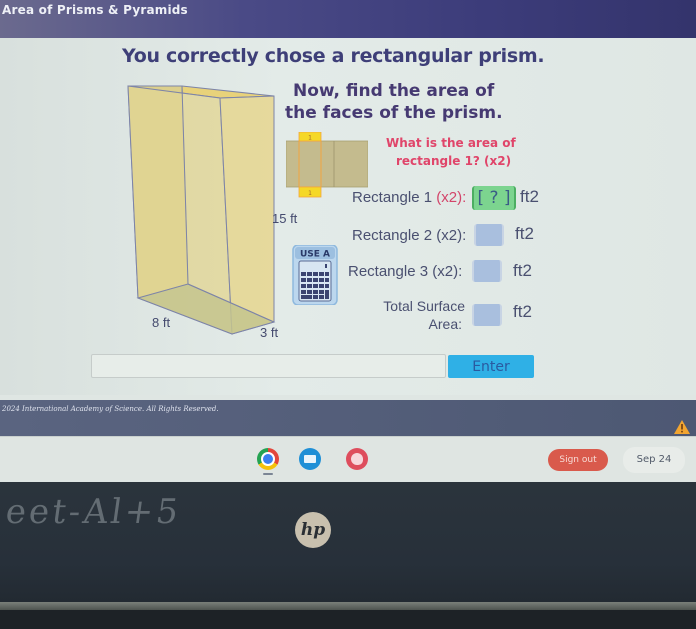 This screenshot has width=696, height=629. What do you see at coordinates (348, 619) in the screenshot?
I see `laptop-base` at bounding box center [348, 619].